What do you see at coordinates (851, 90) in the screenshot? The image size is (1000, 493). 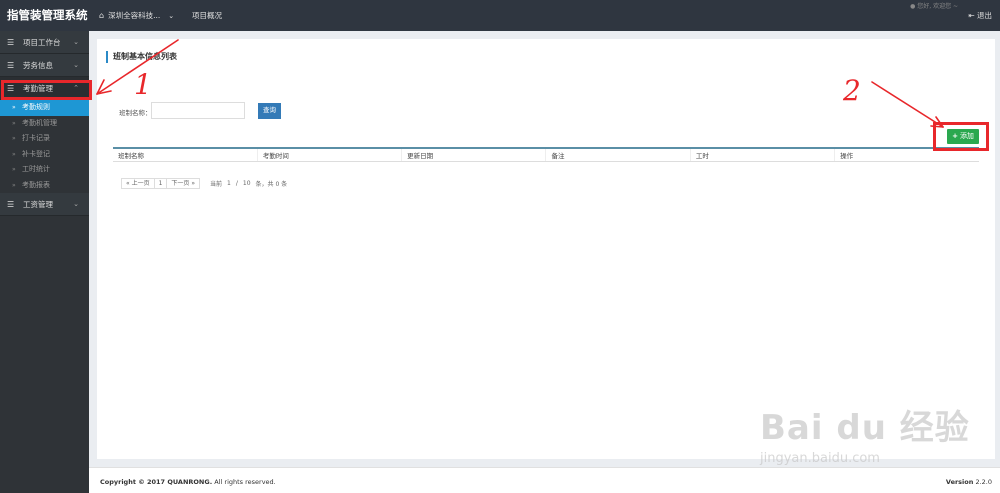 I see `annotation-number-2: 2` at bounding box center [851, 90].